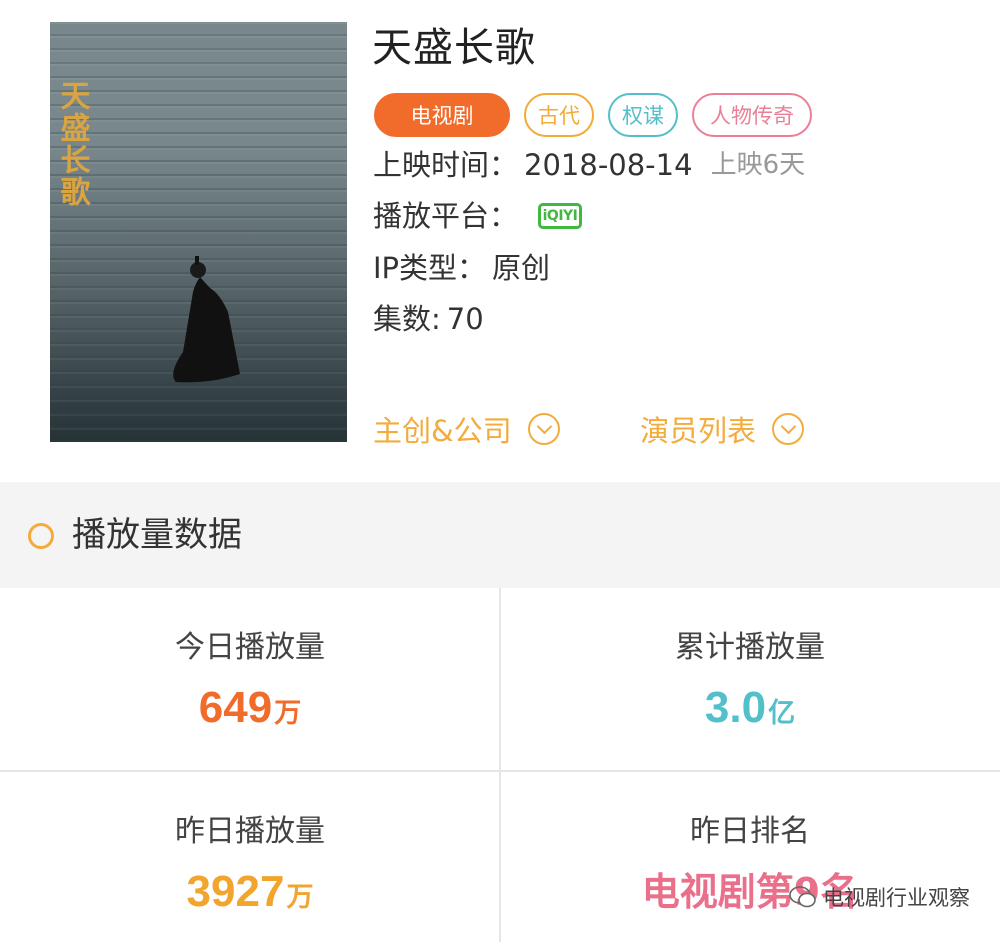  Describe the element at coordinates (802, 897) in the screenshot. I see `wechat-icon` at that location.